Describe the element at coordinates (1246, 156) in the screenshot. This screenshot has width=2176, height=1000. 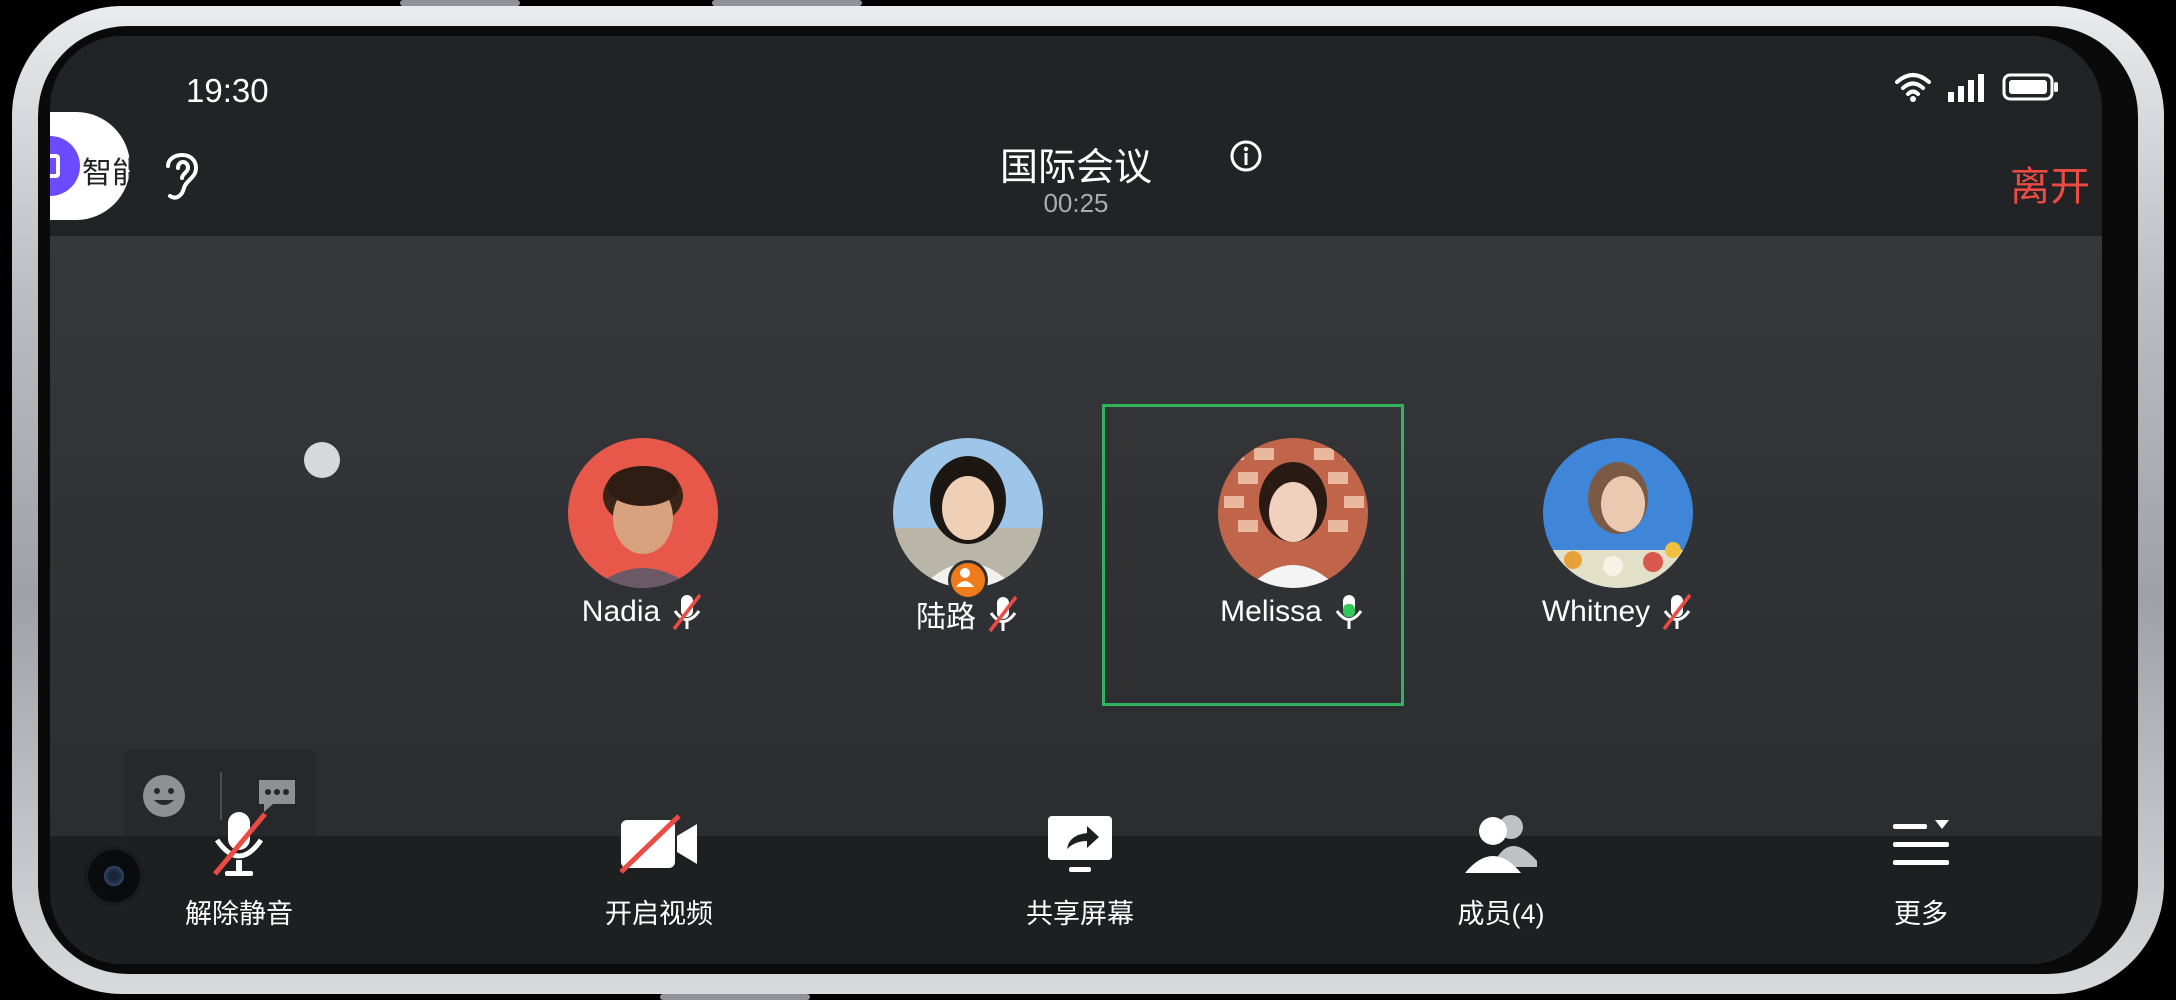
I see `info-icon` at that location.